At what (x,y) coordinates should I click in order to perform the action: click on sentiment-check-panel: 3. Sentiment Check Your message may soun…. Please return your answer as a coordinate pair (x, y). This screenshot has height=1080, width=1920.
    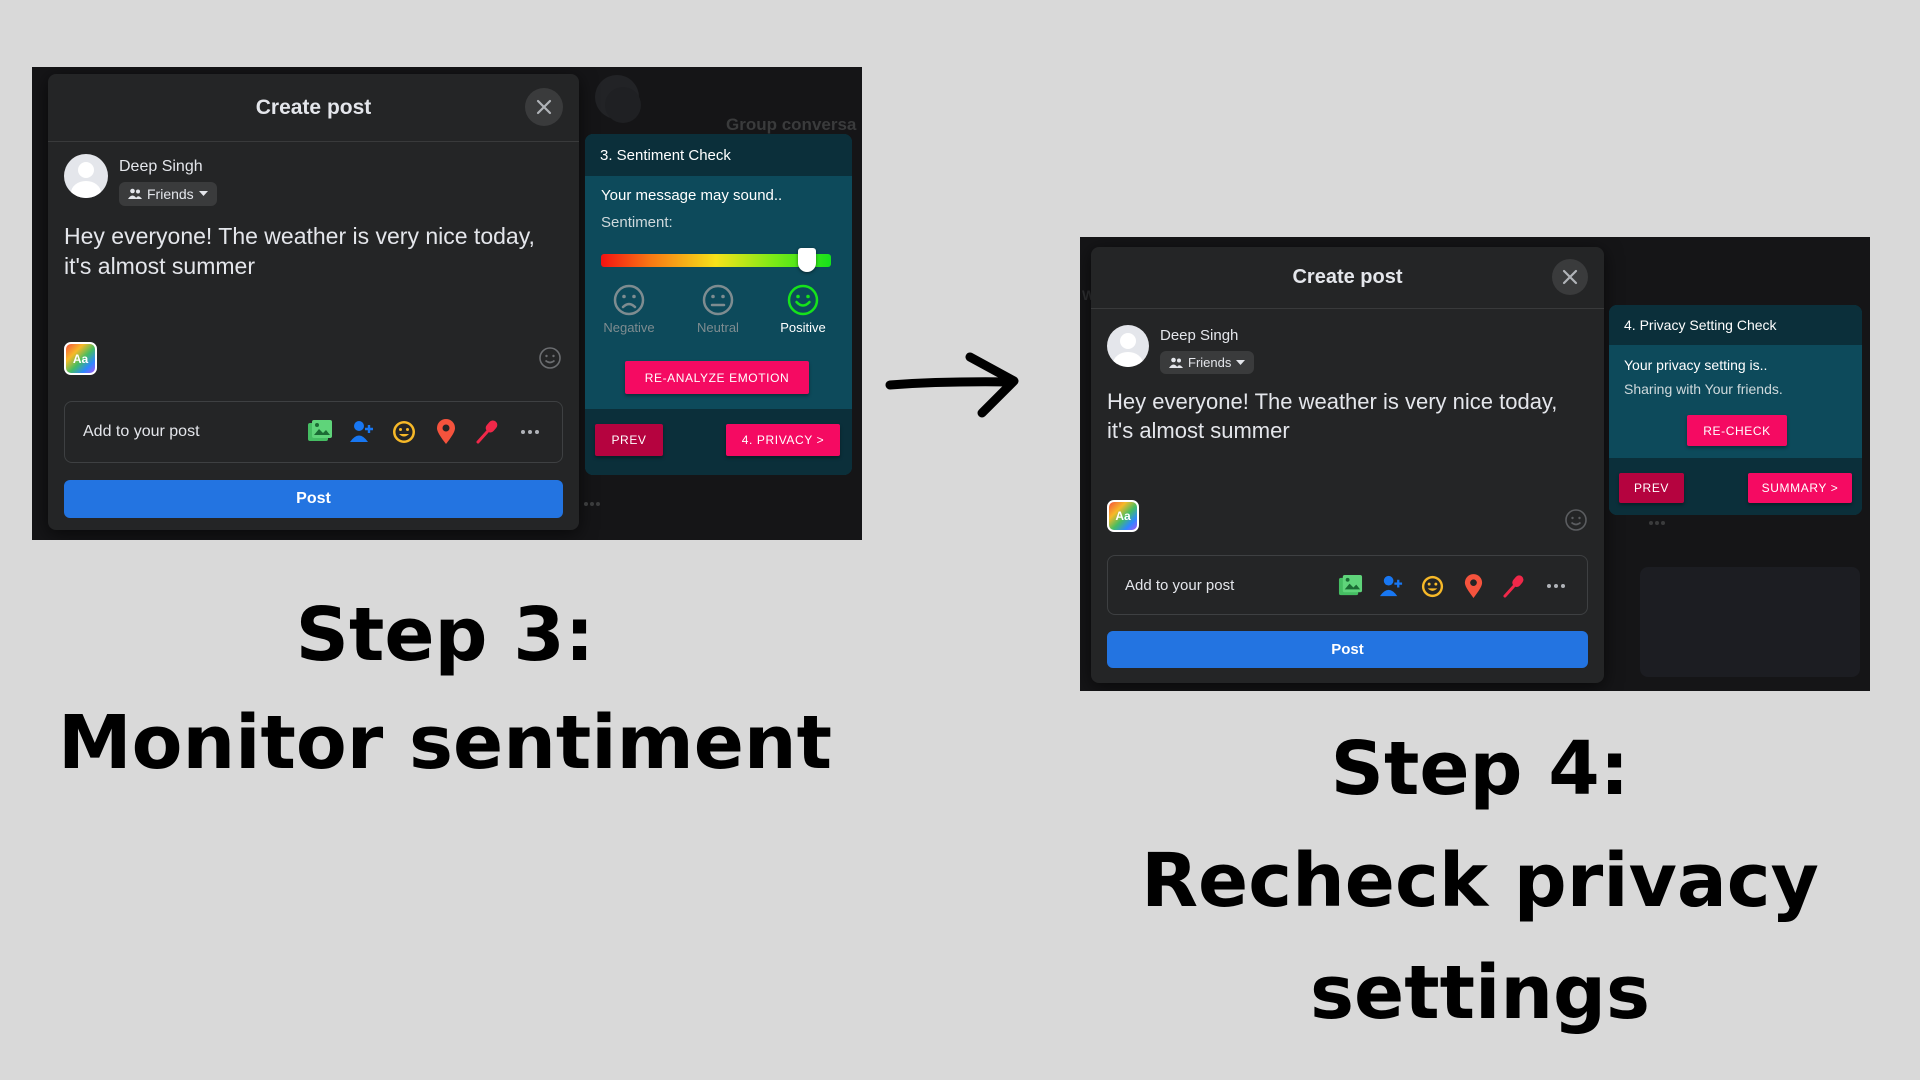
    Looking at the image, I should click on (718, 304).